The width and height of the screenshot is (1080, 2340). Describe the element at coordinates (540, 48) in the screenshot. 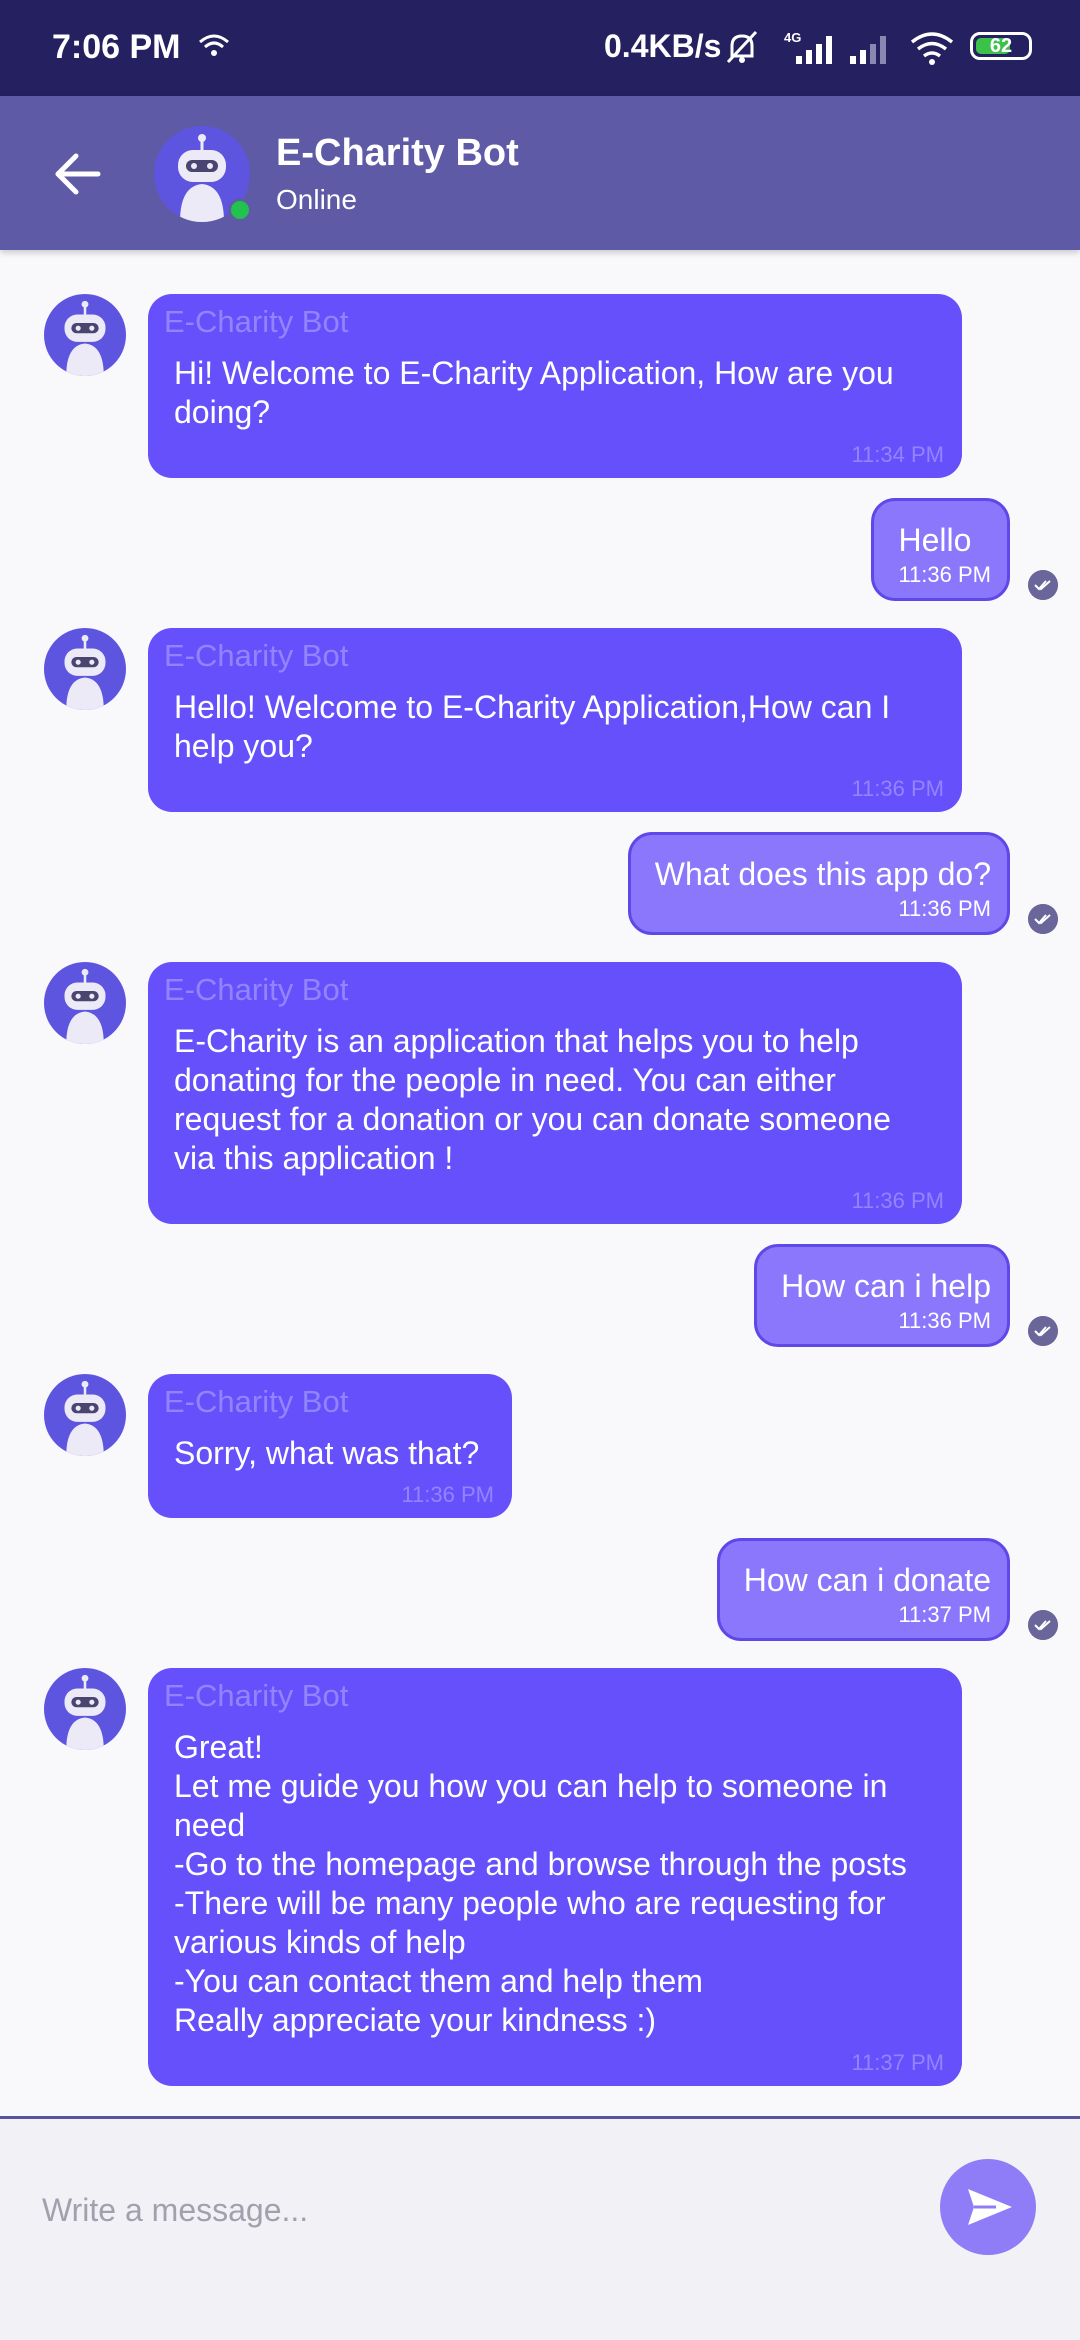

I see `status-bar: 7:06 PM 0.4KB/s 4G 62` at that location.